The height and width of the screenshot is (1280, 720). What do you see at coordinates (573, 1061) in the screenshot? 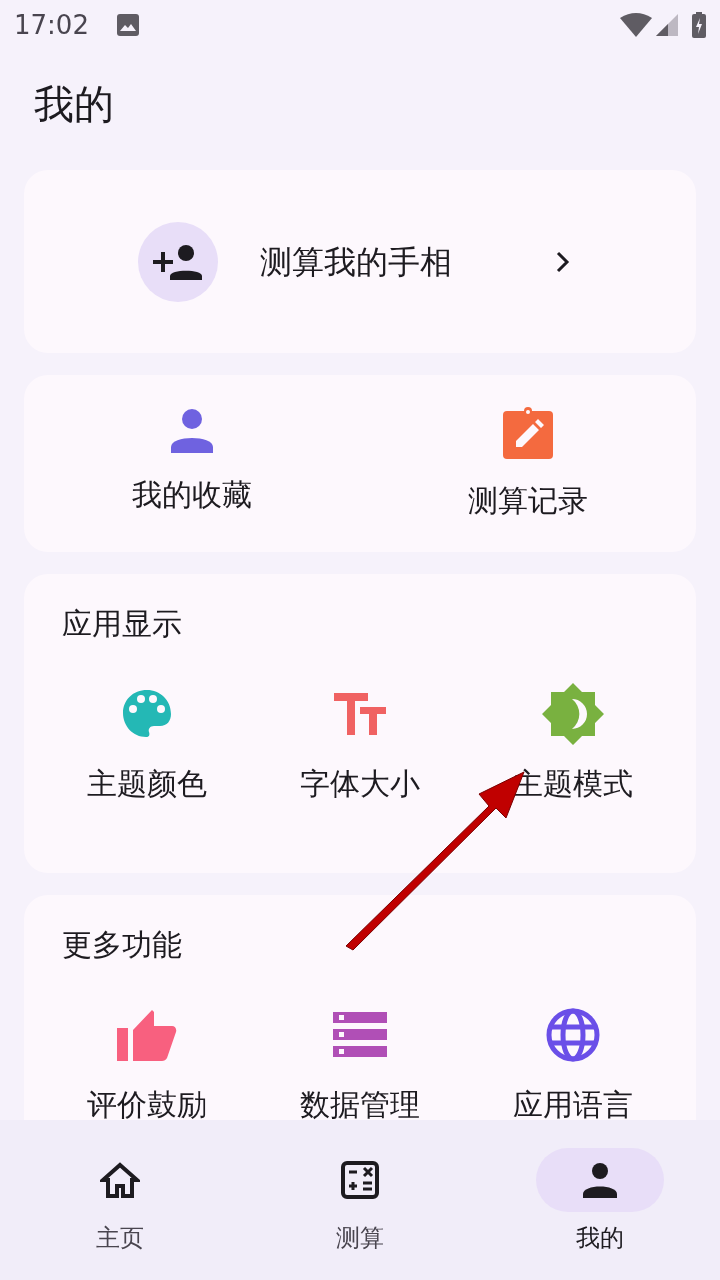
I see `setting-item: 应用语言` at bounding box center [573, 1061].